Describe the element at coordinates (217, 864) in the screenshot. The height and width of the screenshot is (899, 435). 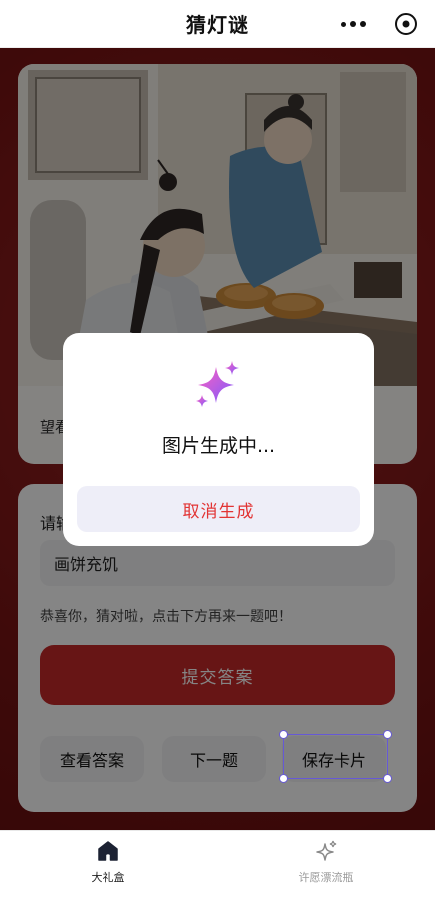
I see `tab-bar: 大礼盒 许愿漂流瓶` at that location.